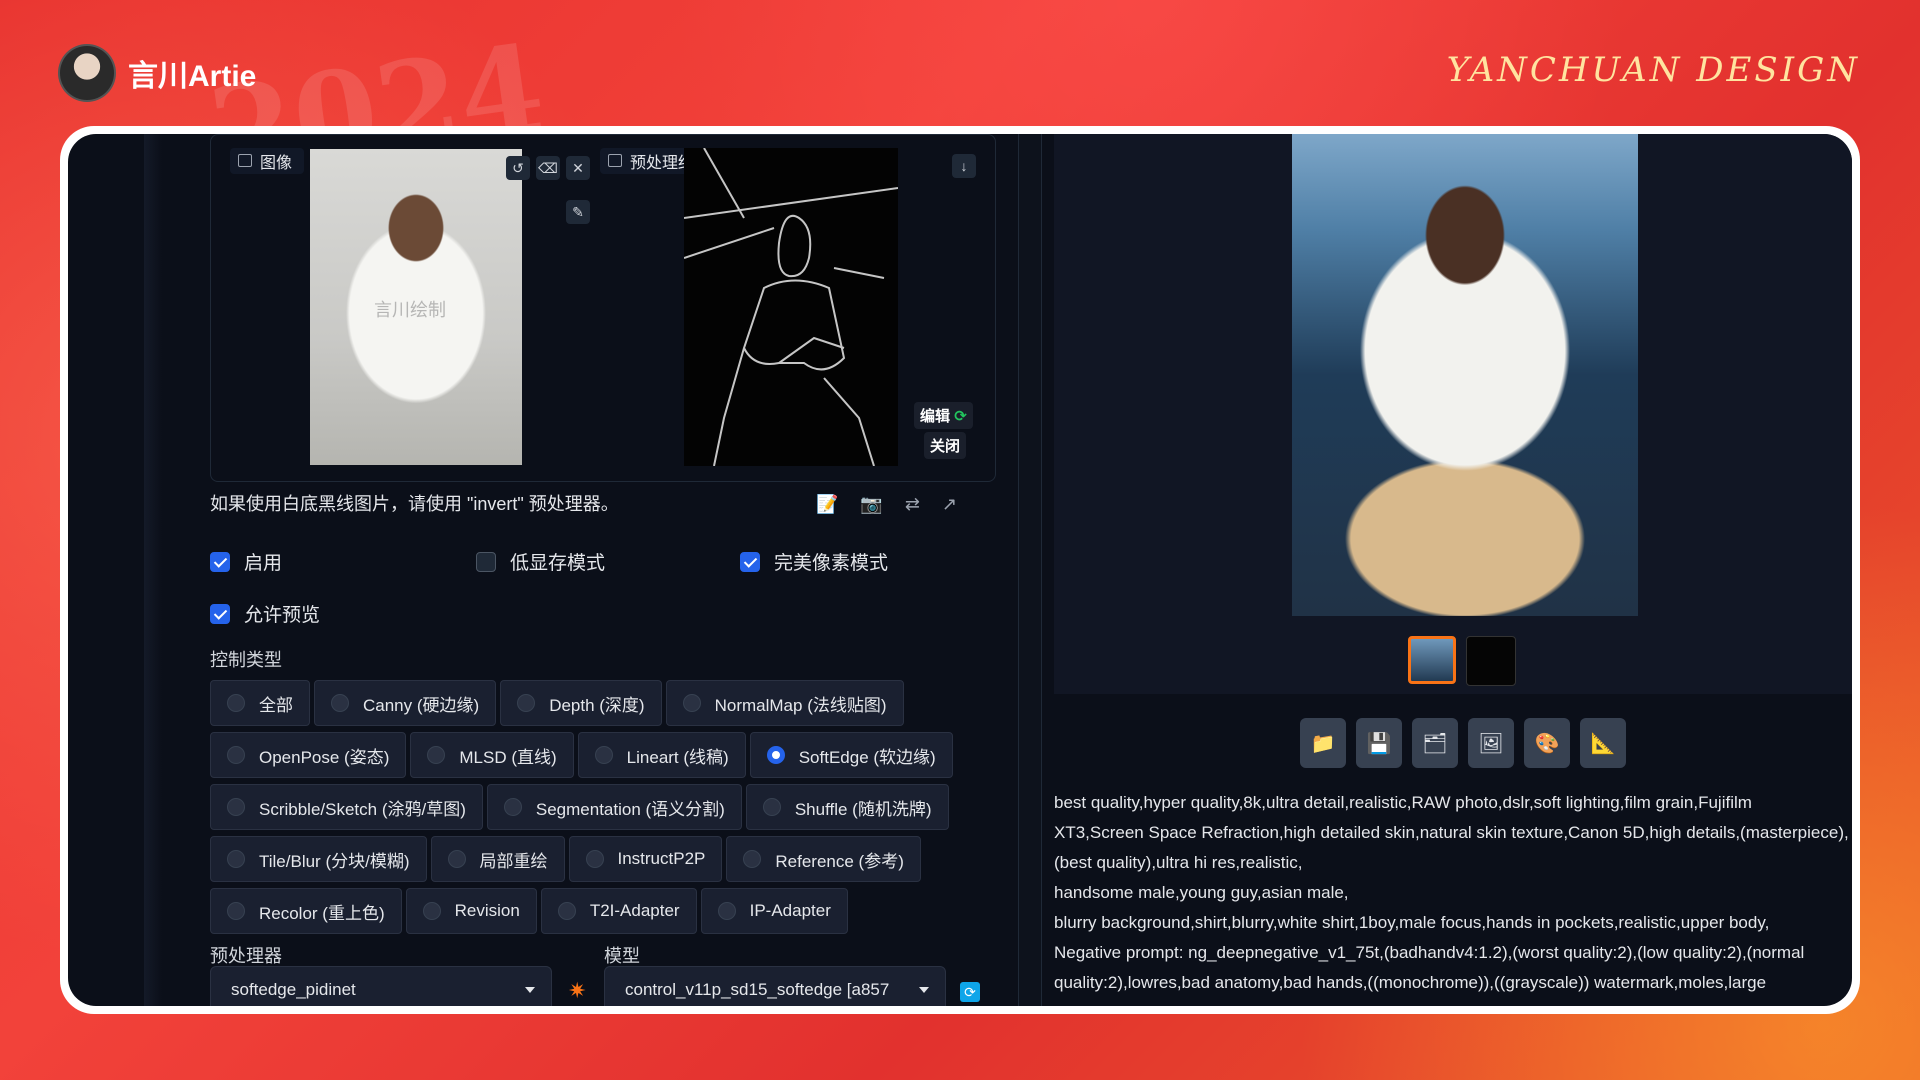  I want to click on radio-option: Scribble/Sketch (涂鸦/草图), so click(346, 807).